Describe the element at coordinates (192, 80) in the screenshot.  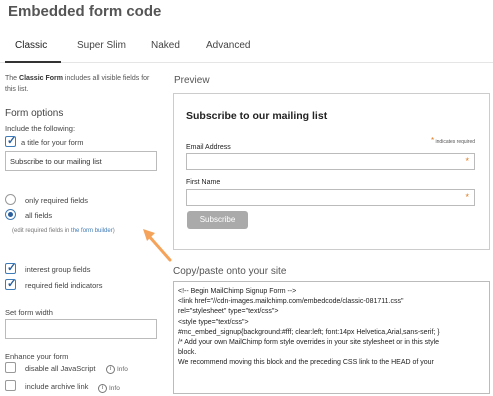
I see `preview-title: Preview` at that location.